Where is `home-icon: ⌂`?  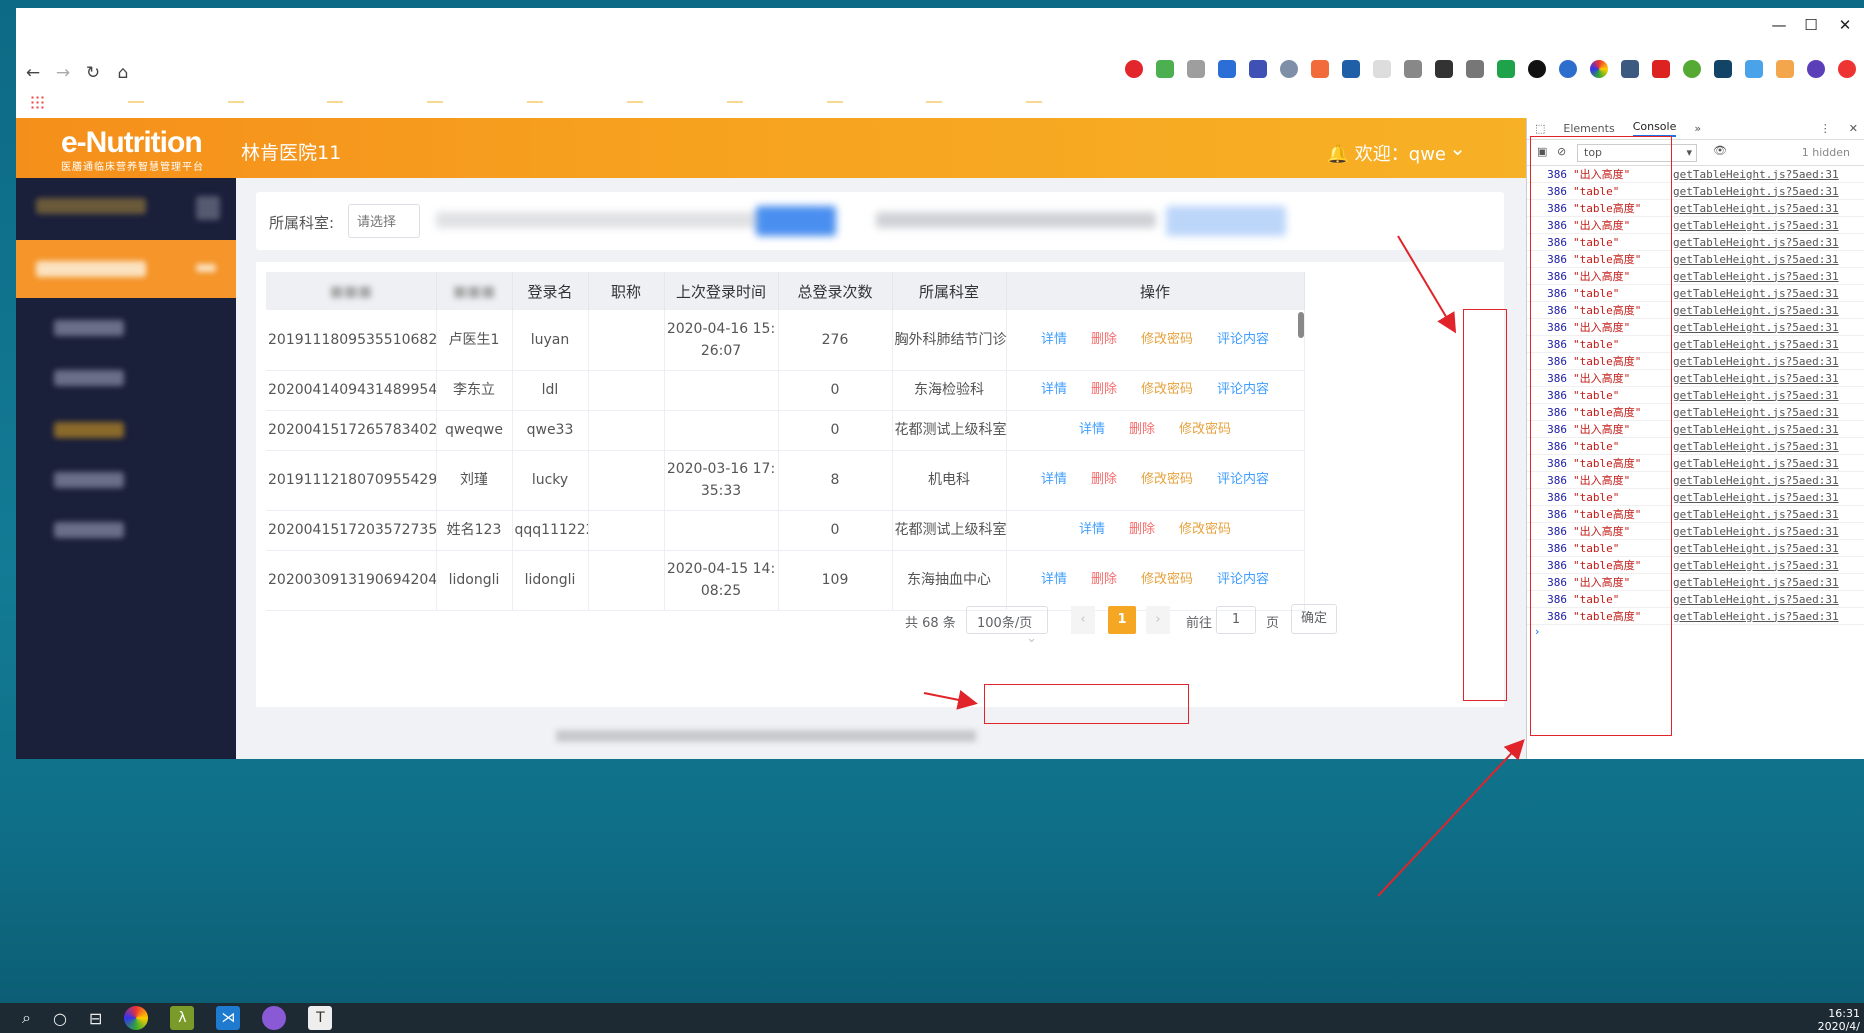
home-icon: ⌂ is located at coordinates (123, 73).